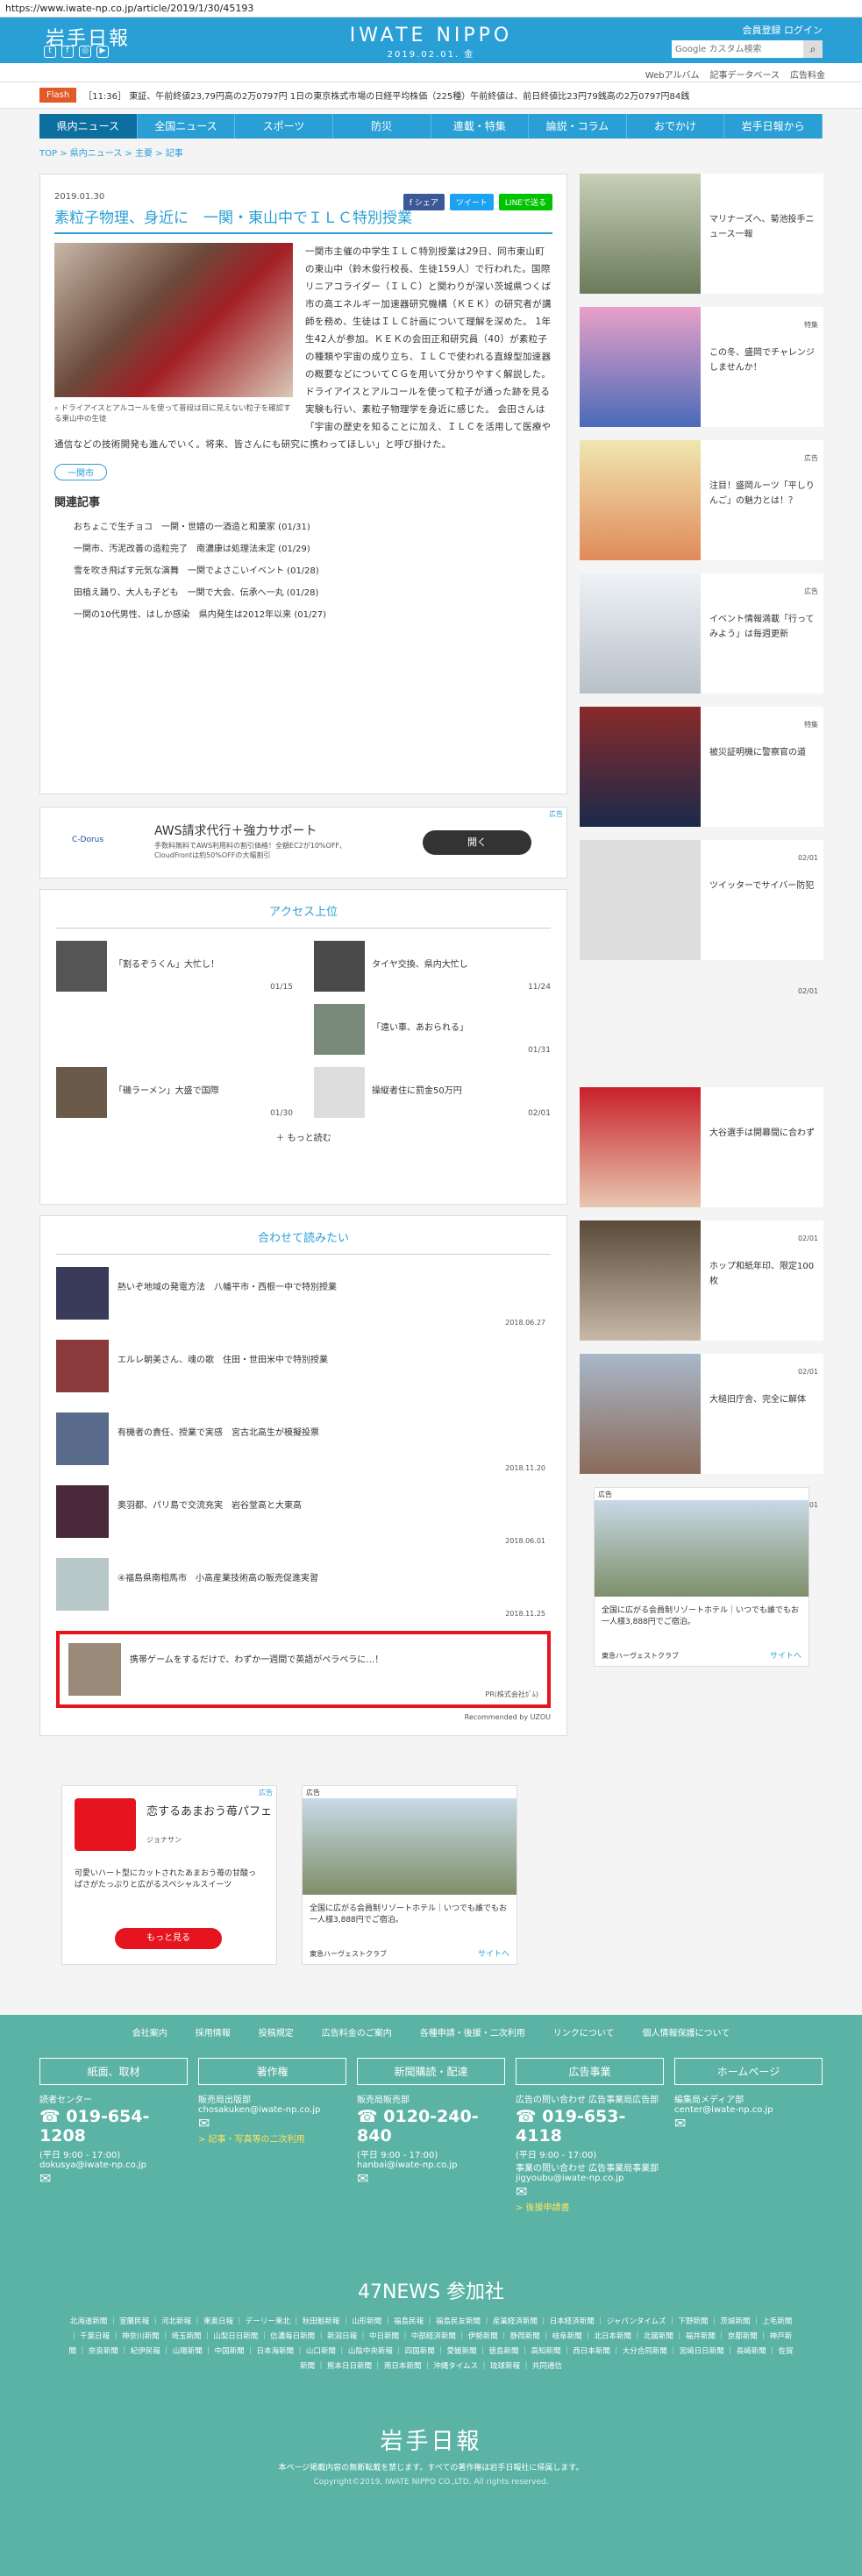 This screenshot has height=2576, width=862. What do you see at coordinates (539, 987) in the screenshot?
I see `item-date: 11/24` at bounding box center [539, 987].